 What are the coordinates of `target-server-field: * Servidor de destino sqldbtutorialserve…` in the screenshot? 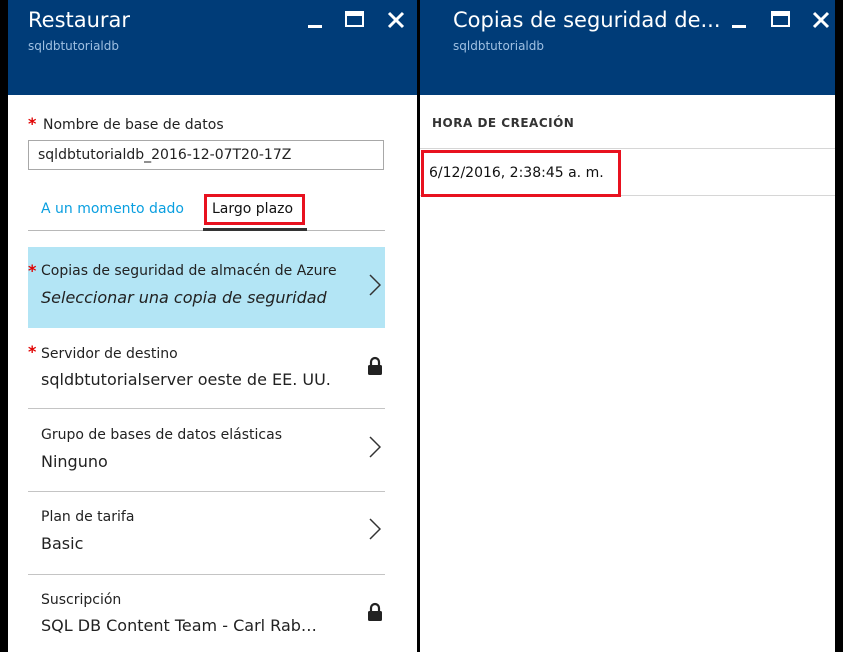 It's located at (206, 369).